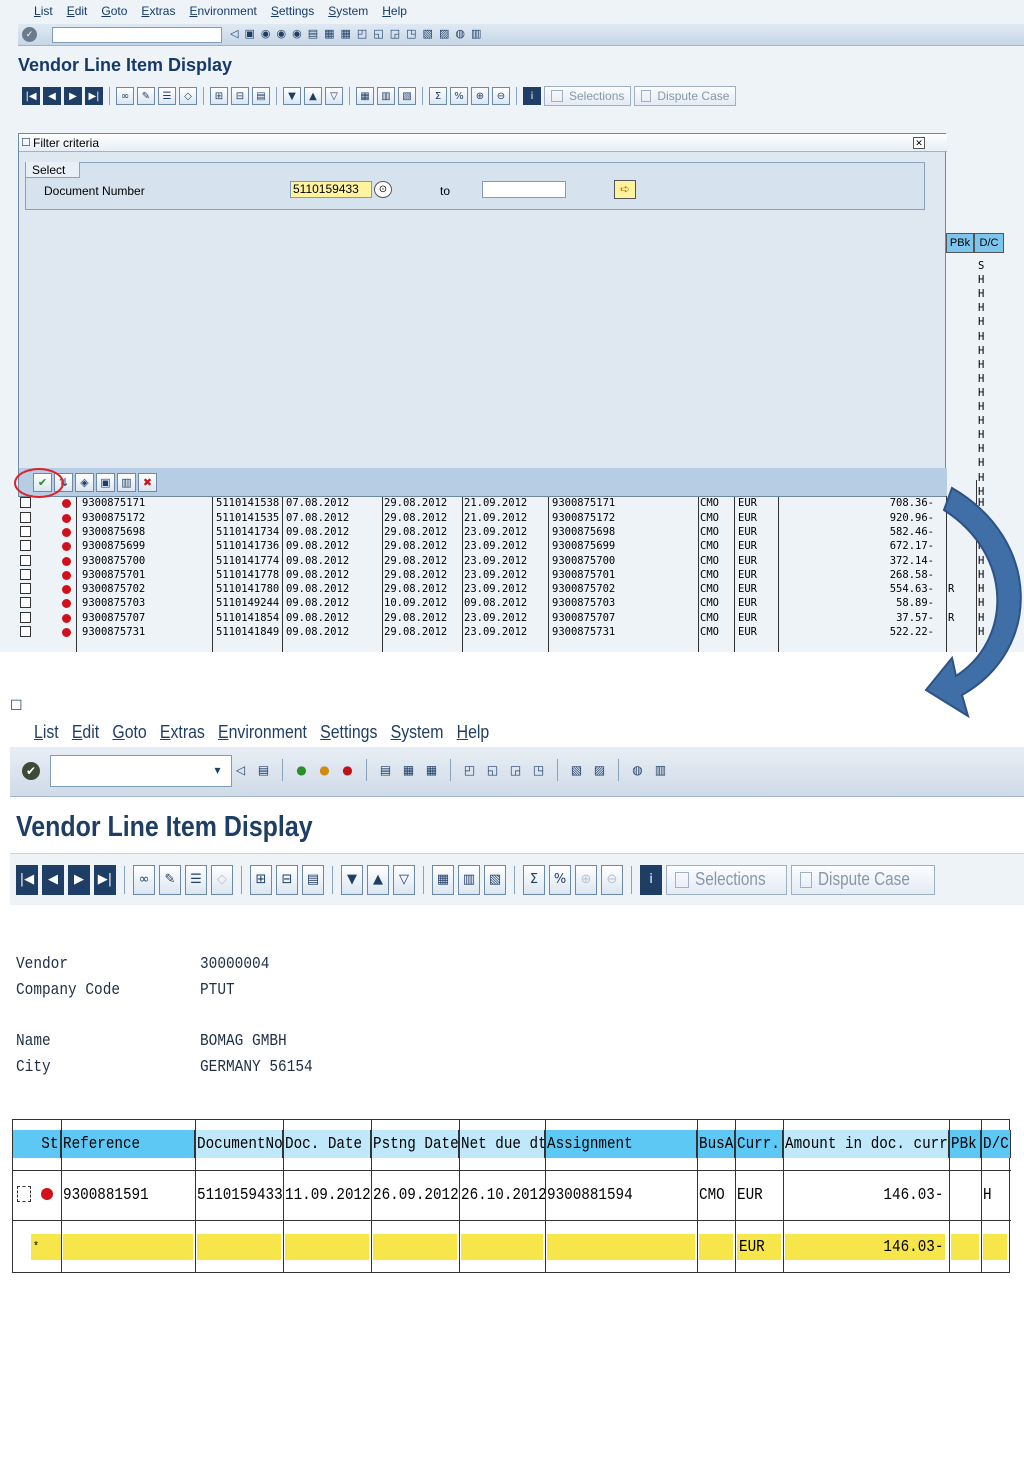 This screenshot has width=1024, height=1478. Describe the element at coordinates (560, 879) in the screenshot. I see `subtotal-icon: %` at that location.